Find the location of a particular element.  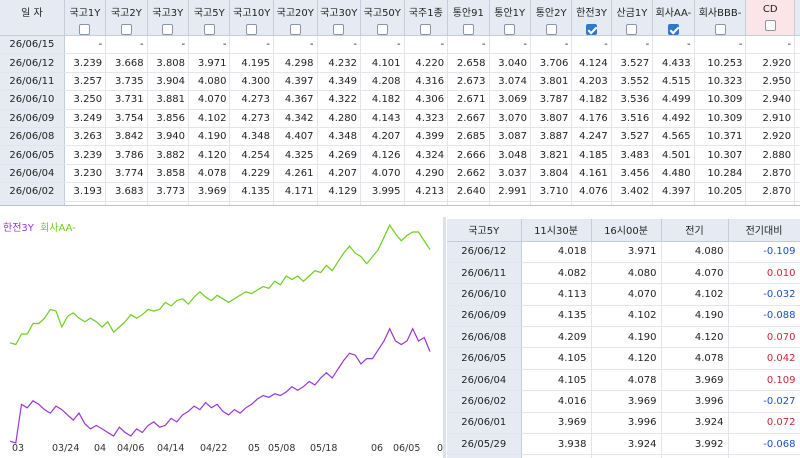

yield-cell: 2.980 is located at coordinates (510, 203).